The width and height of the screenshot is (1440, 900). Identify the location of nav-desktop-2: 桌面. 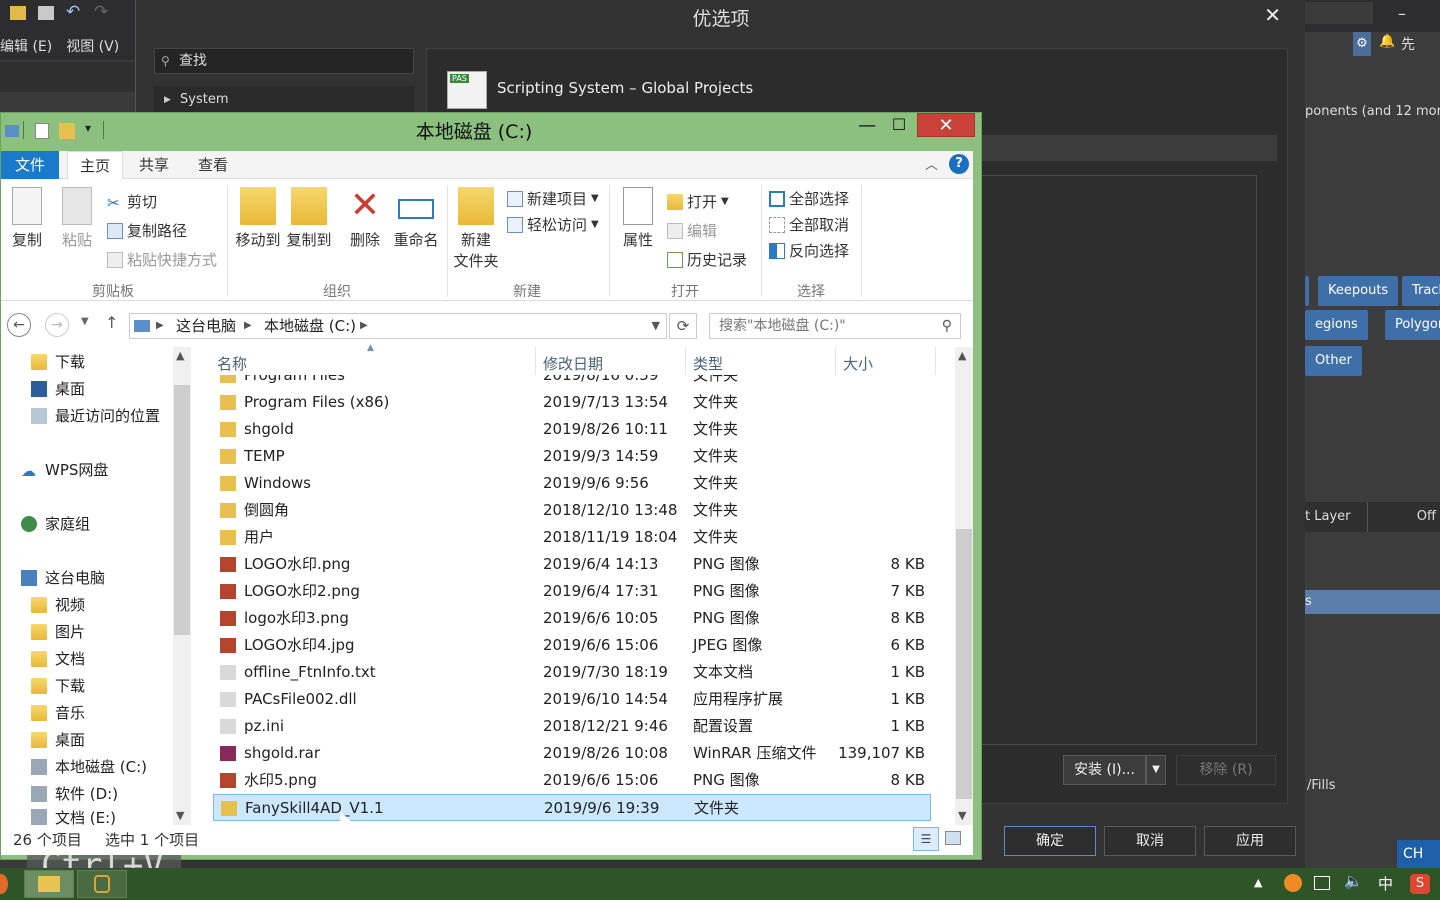
(58, 739).